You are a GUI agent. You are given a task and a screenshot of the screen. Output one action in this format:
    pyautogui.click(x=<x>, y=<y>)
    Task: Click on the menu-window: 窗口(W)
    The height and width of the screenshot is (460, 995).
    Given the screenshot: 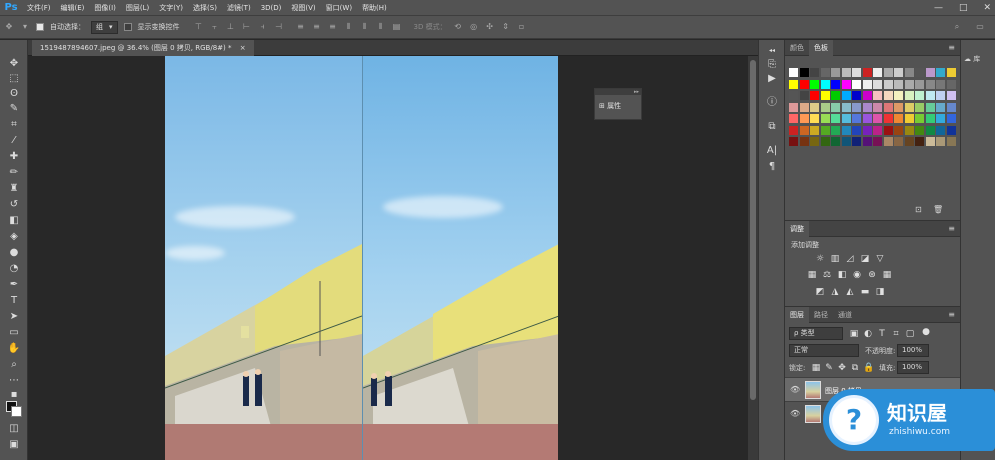 What is the action you would take?
    pyautogui.click(x=339, y=8)
    